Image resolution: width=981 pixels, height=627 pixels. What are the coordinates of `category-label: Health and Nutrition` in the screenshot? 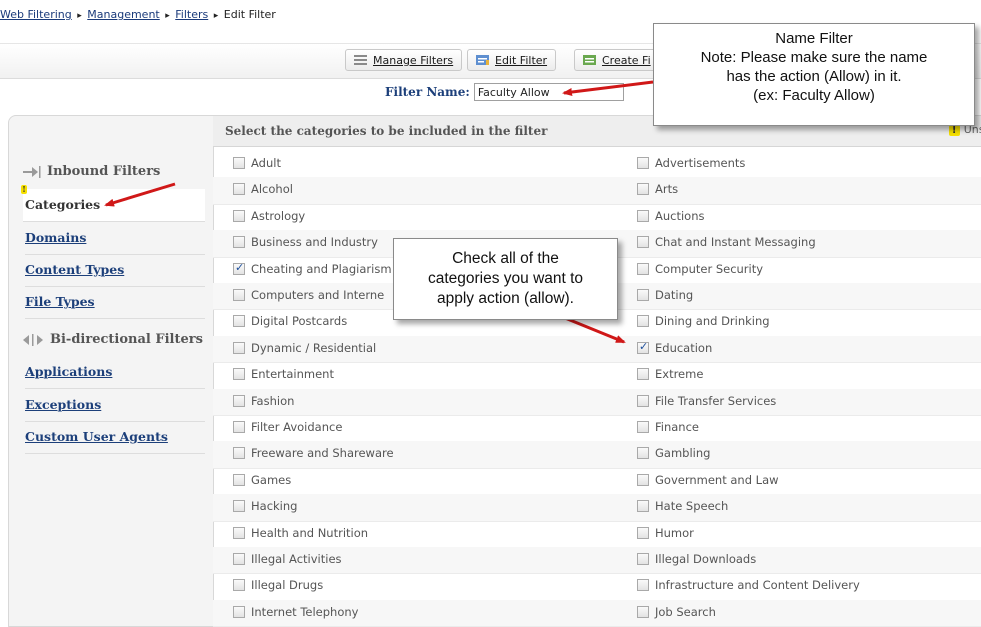 It's located at (310, 532).